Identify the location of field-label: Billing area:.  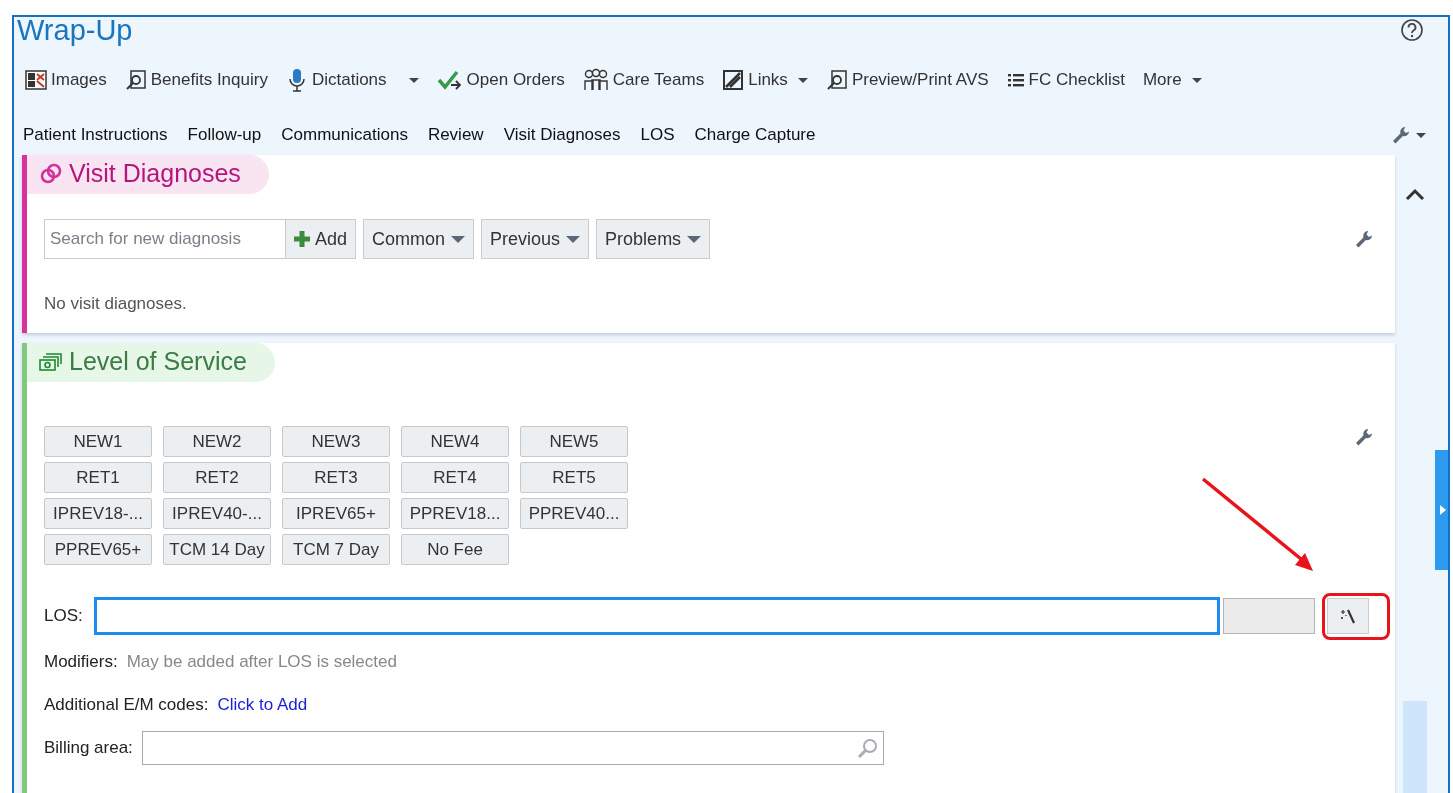
(88, 748).